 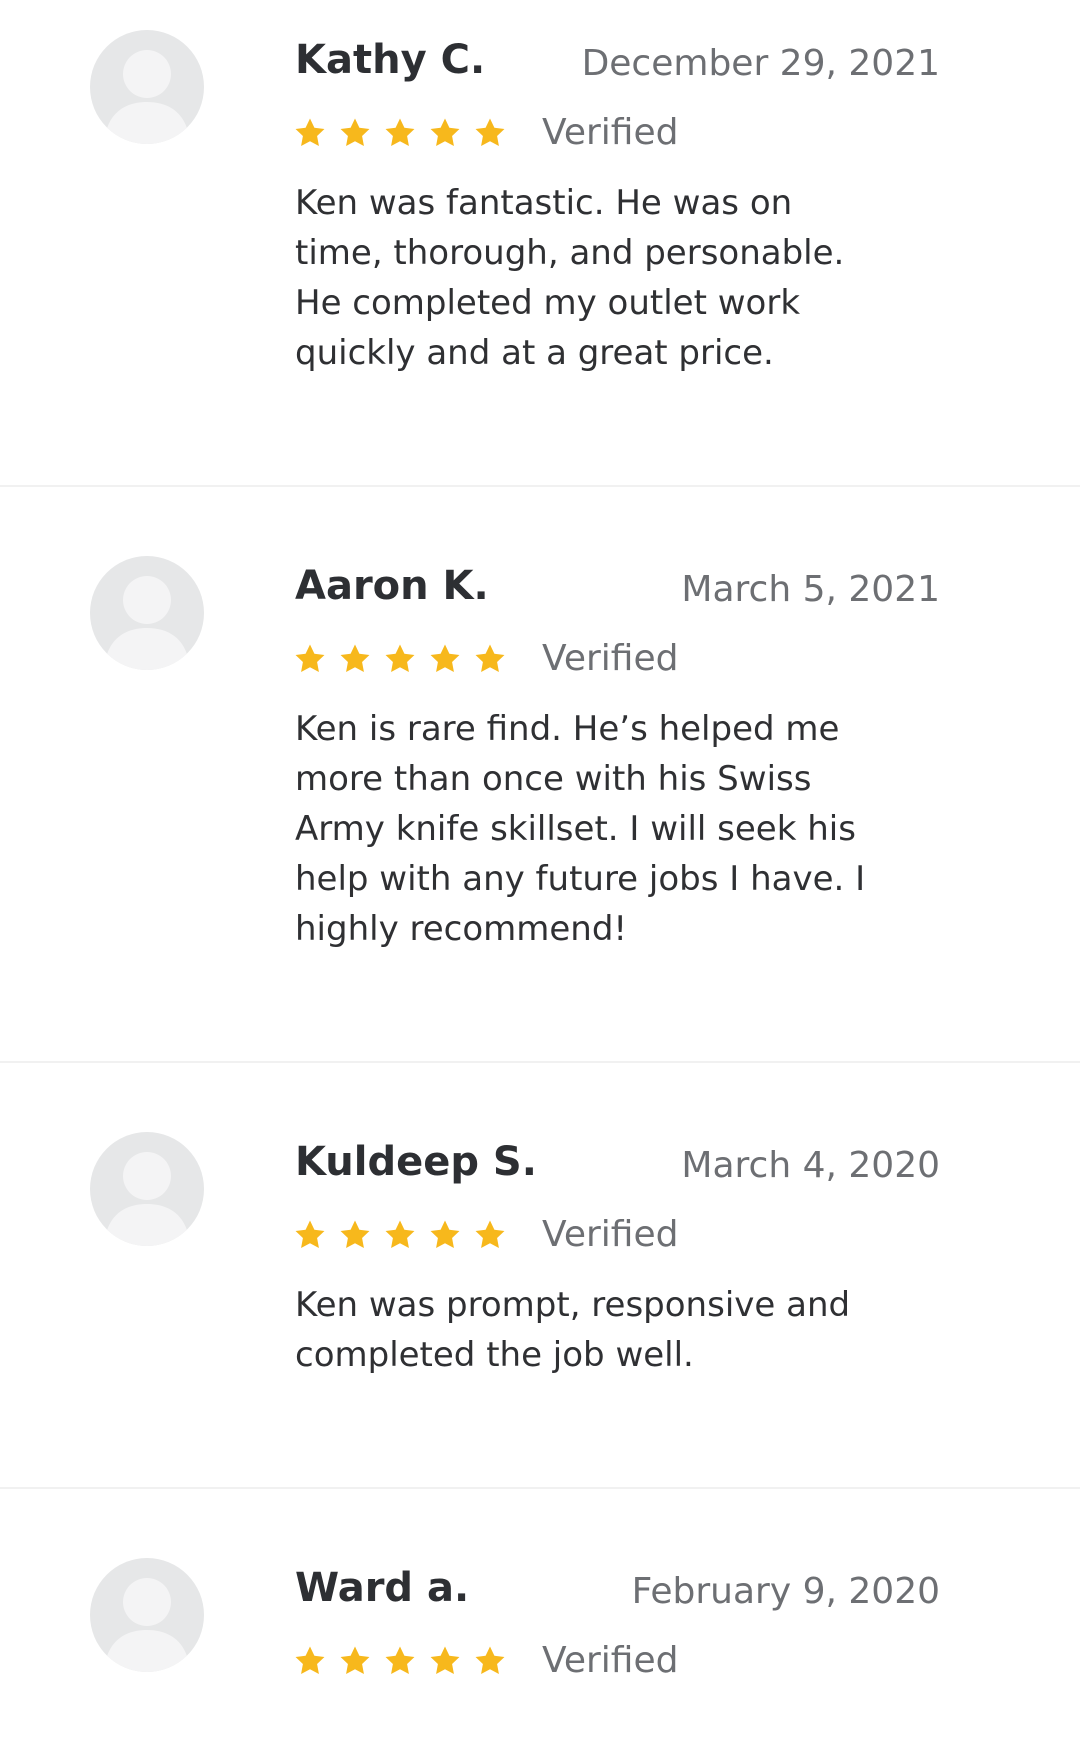 What do you see at coordinates (382, 1588) in the screenshot?
I see `reviewer-name: Ward a.` at bounding box center [382, 1588].